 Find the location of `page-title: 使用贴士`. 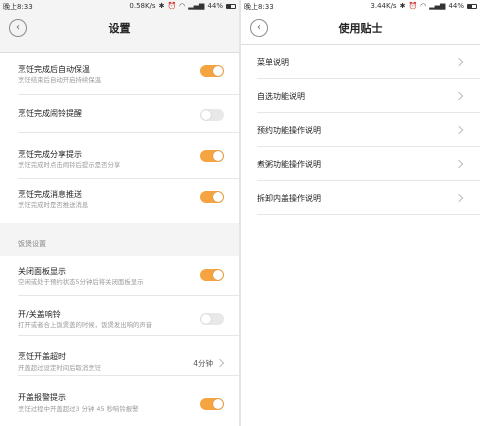

page-title: 使用贴士 is located at coordinates (360, 28).